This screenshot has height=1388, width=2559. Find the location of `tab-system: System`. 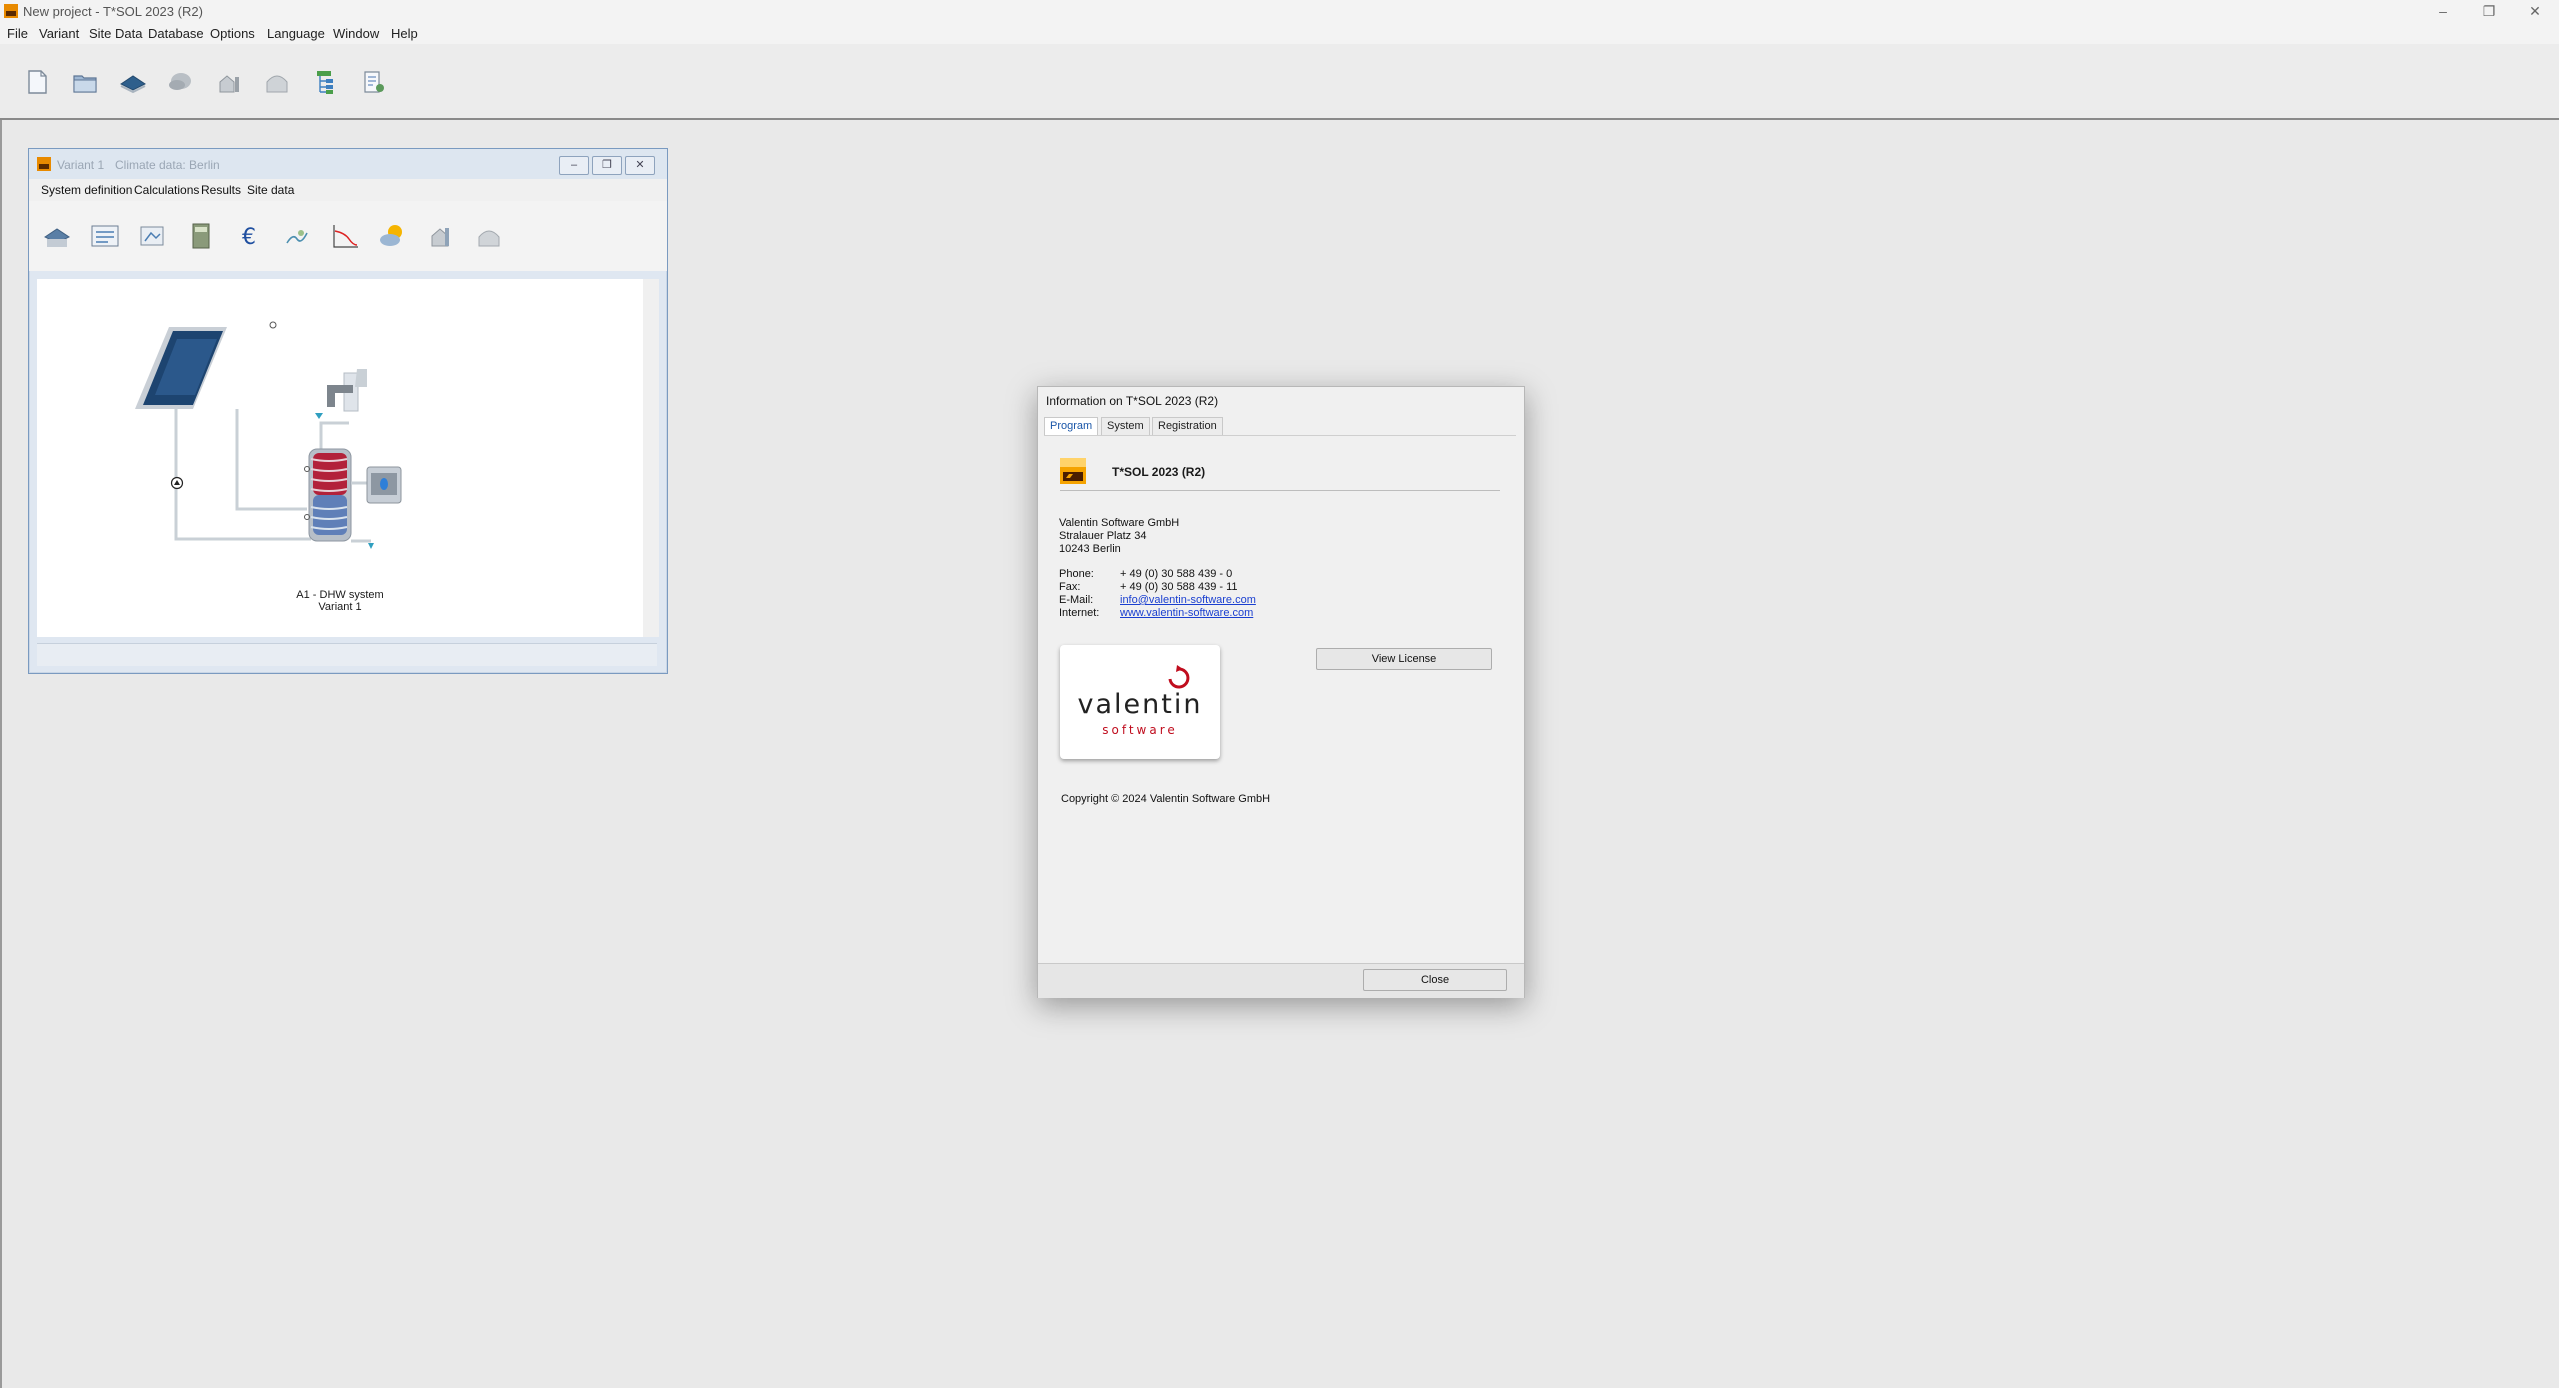

tab-system: System is located at coordinates (1125, 426).